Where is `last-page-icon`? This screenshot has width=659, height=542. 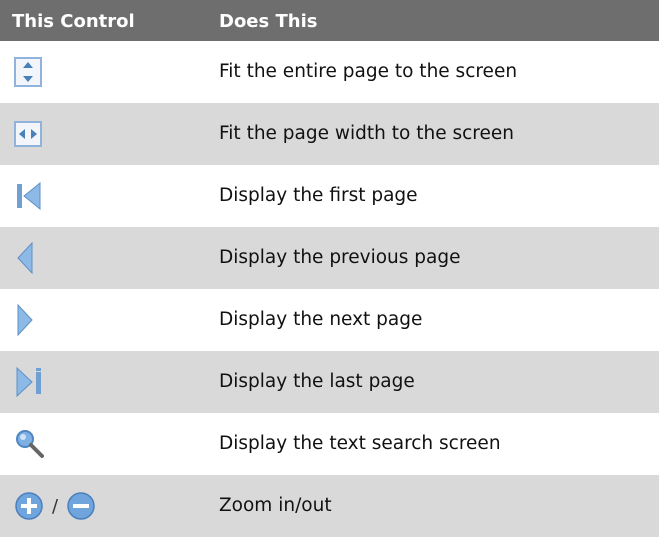
last-page-icon is located at coordinates (30, 382).